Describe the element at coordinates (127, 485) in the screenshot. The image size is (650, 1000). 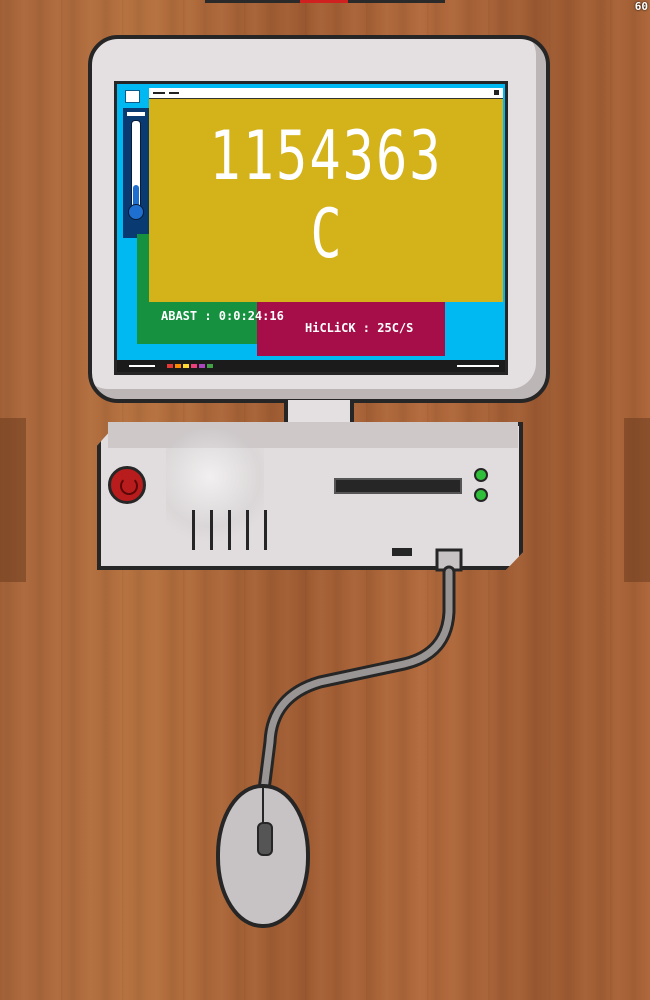
I see `power-icon` at that location.